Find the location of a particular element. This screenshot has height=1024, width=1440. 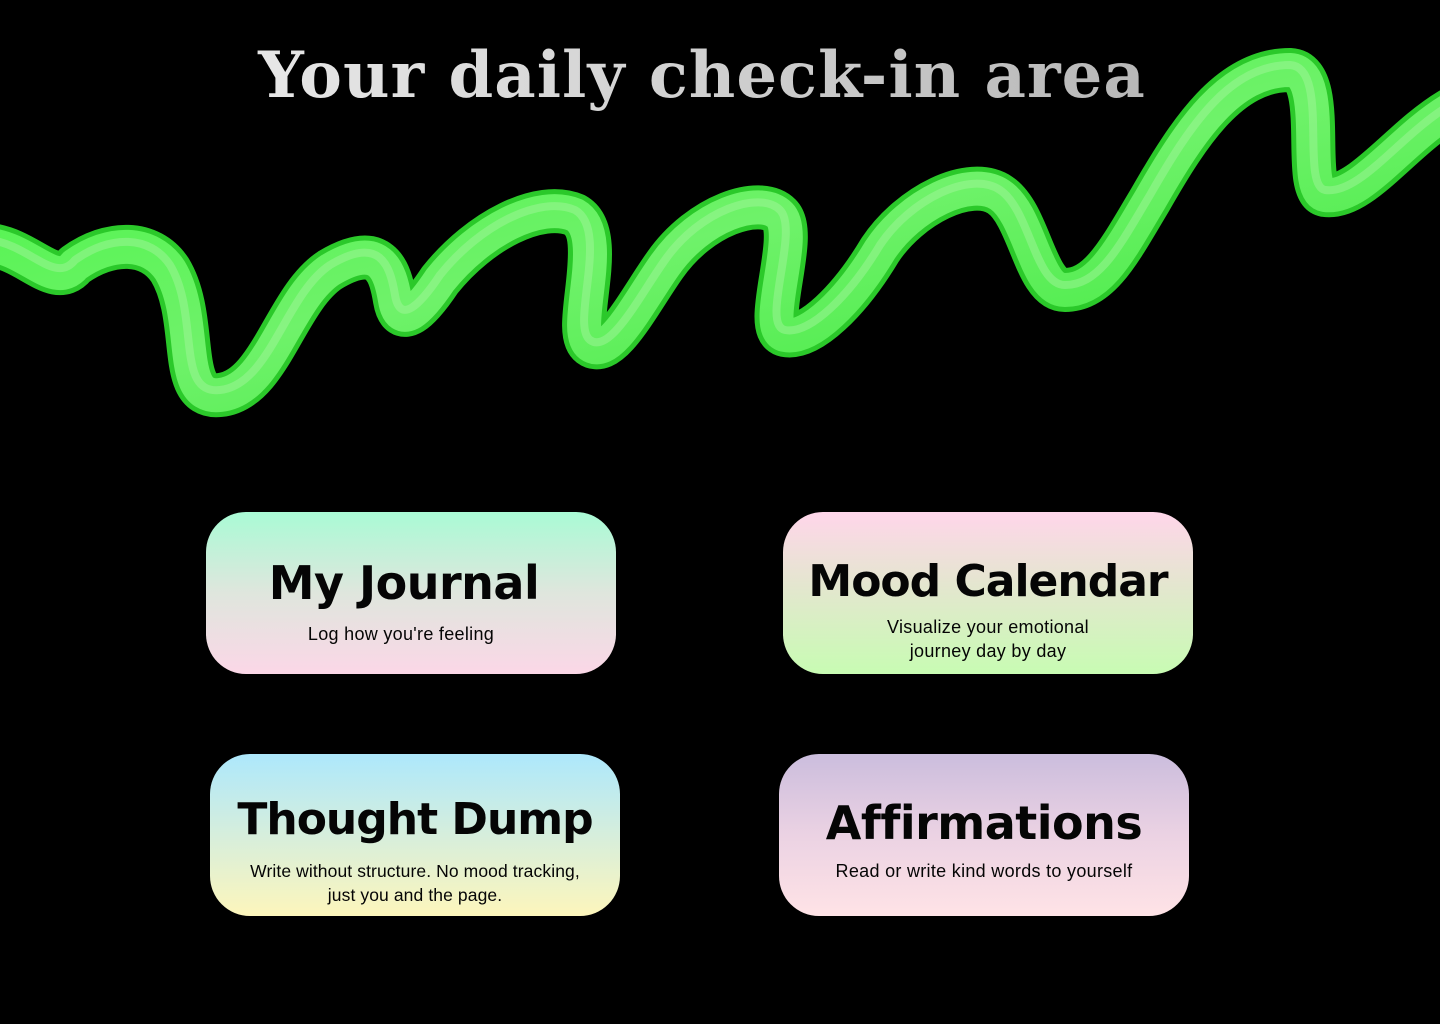

card-subtitle-line: Visualize your emotional is located at coordinates (988, 627).